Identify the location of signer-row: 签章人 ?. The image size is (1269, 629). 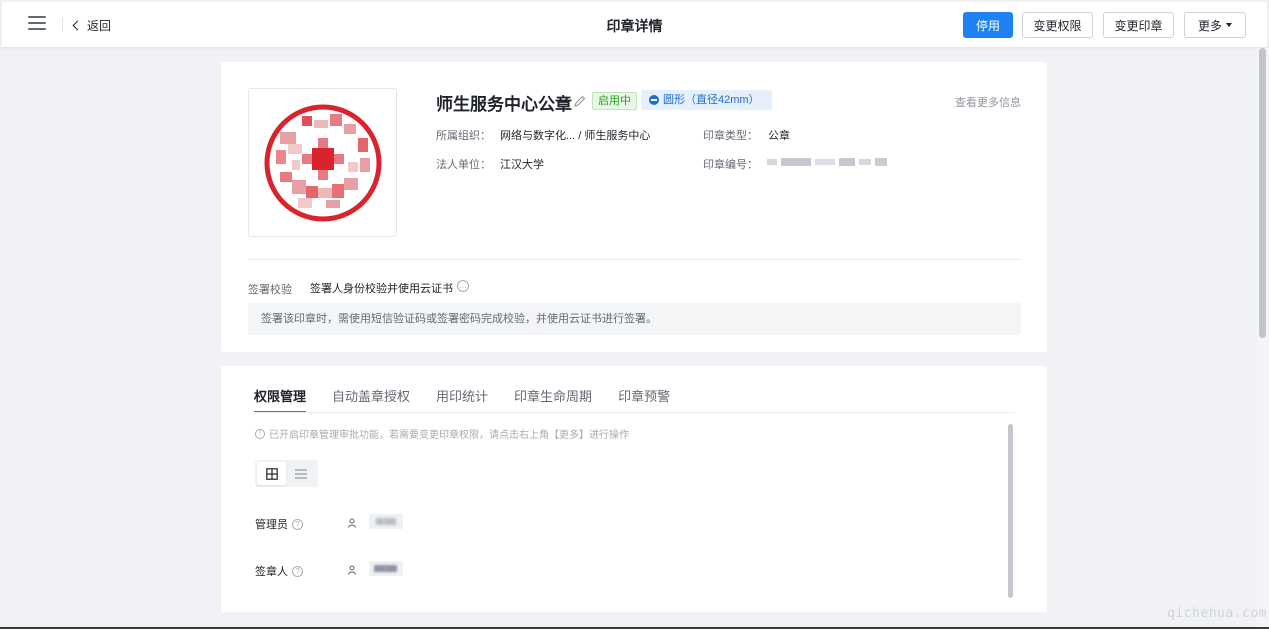
(279, 571).